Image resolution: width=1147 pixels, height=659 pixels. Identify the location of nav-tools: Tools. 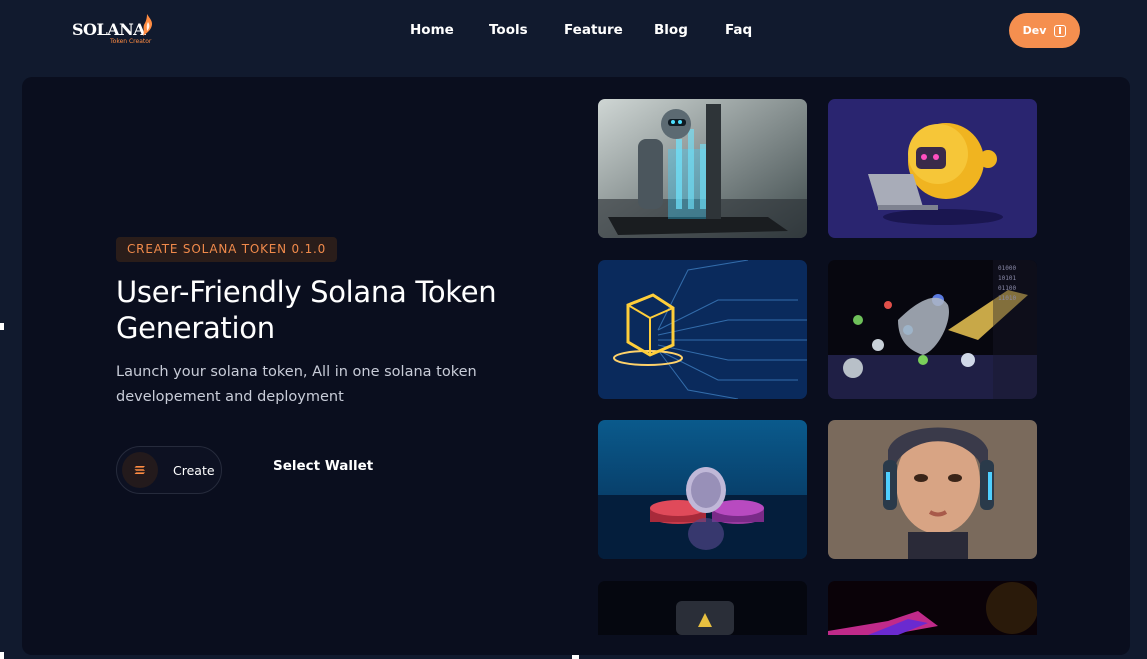
(508, 30).